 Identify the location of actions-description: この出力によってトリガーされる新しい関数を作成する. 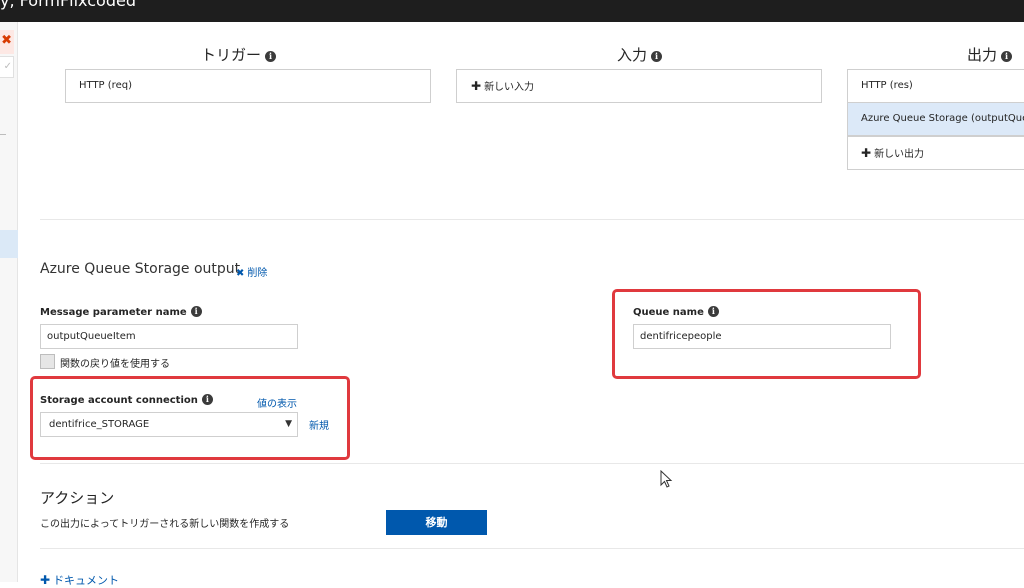
(165, 524).